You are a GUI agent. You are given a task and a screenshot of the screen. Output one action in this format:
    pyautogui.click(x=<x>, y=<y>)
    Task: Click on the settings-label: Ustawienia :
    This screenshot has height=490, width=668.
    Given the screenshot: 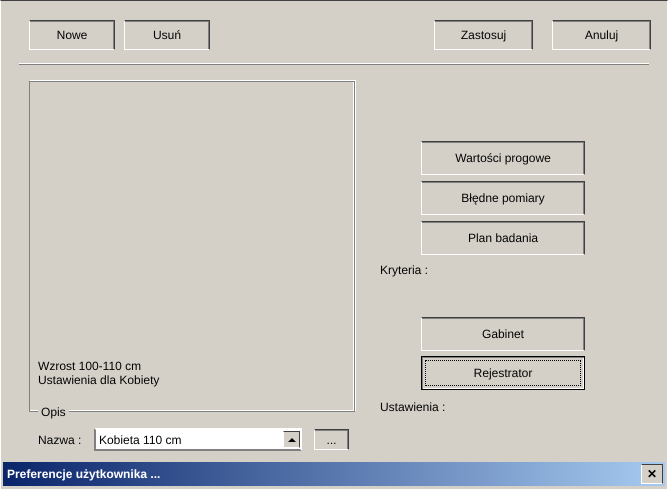 What is the action you would take?
    pyautogui.click(x=413, y=407)
    